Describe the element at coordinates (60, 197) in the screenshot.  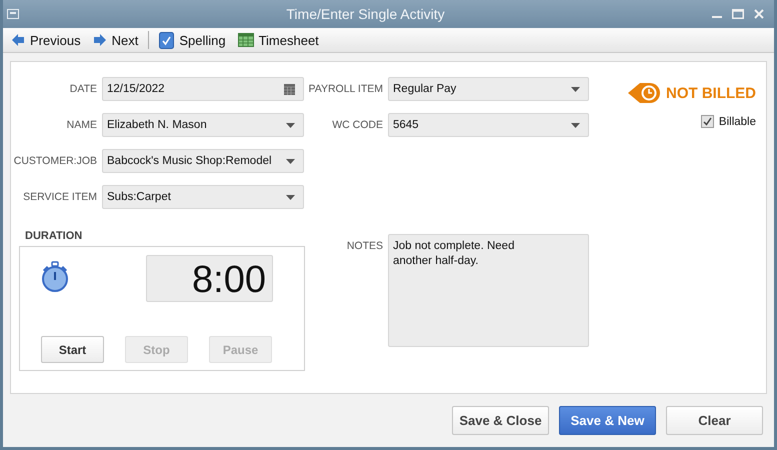
I see `field-label: SERVICE ITEM` at that location.